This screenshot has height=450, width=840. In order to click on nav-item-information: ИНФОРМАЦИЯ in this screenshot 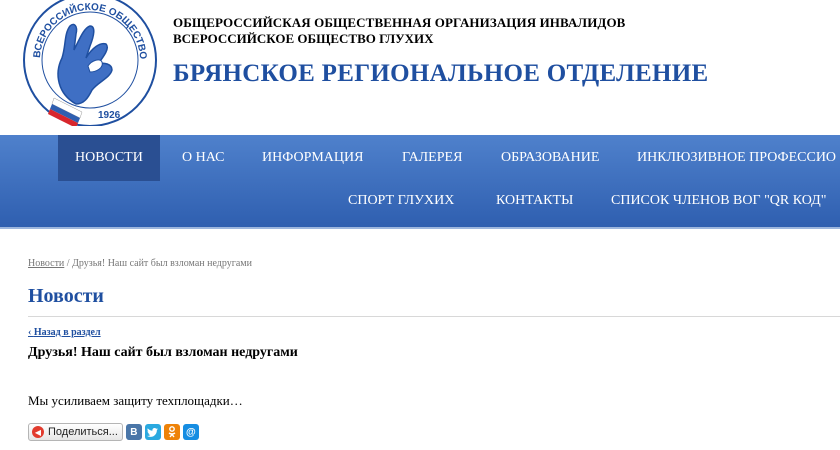, I will do `click(312, 158)`.